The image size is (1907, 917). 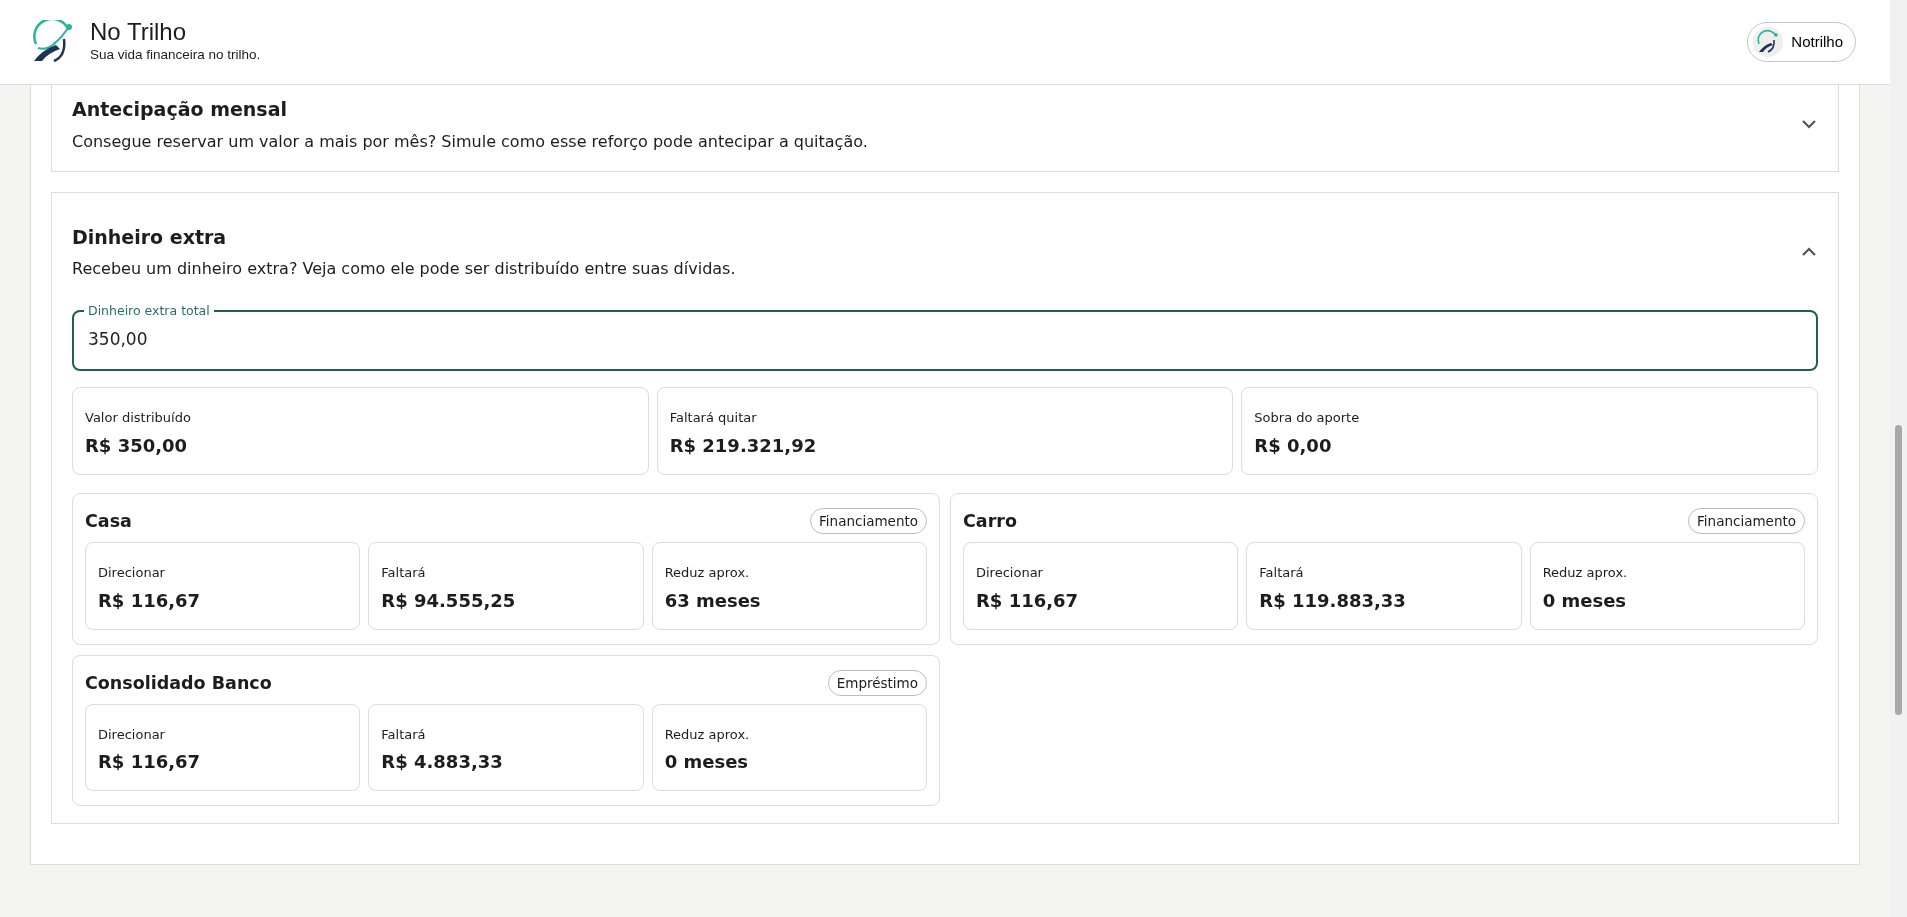 What do you see at coordinates (1307, 418) in the screenshot?
I see `stat-label: Sobra do aporte` at bounding box center [1307, 418].